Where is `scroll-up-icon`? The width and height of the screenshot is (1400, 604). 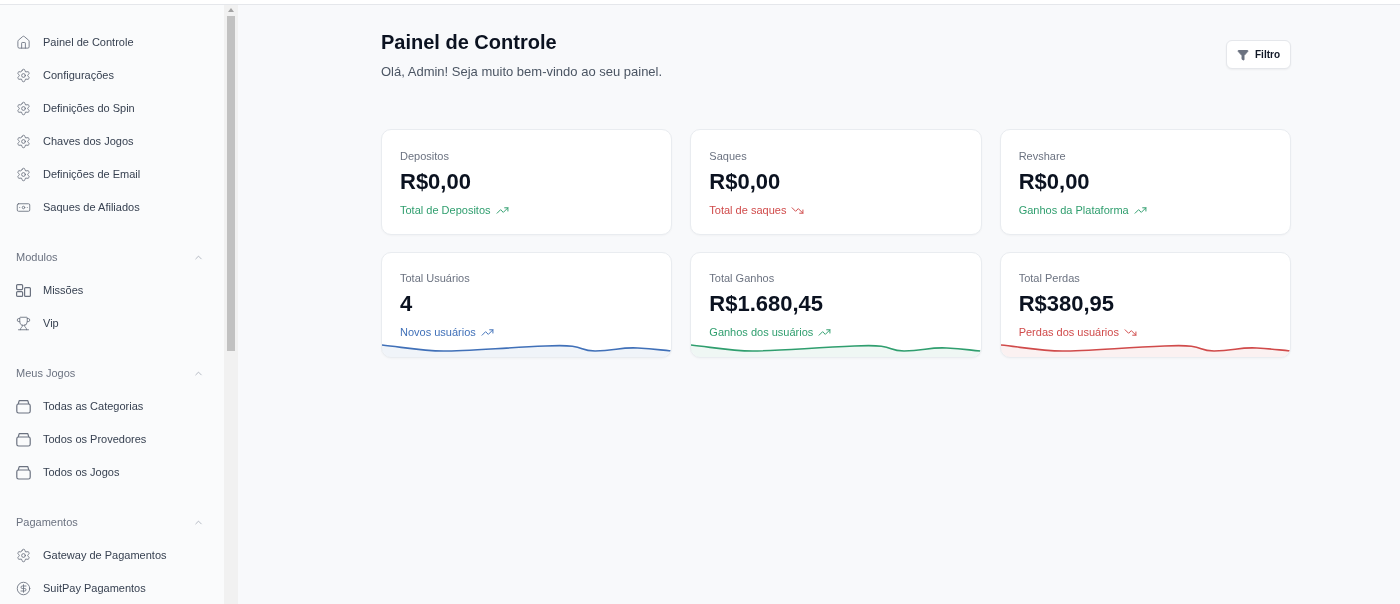 scroll-up-icon is located at coordinates (231, 10).